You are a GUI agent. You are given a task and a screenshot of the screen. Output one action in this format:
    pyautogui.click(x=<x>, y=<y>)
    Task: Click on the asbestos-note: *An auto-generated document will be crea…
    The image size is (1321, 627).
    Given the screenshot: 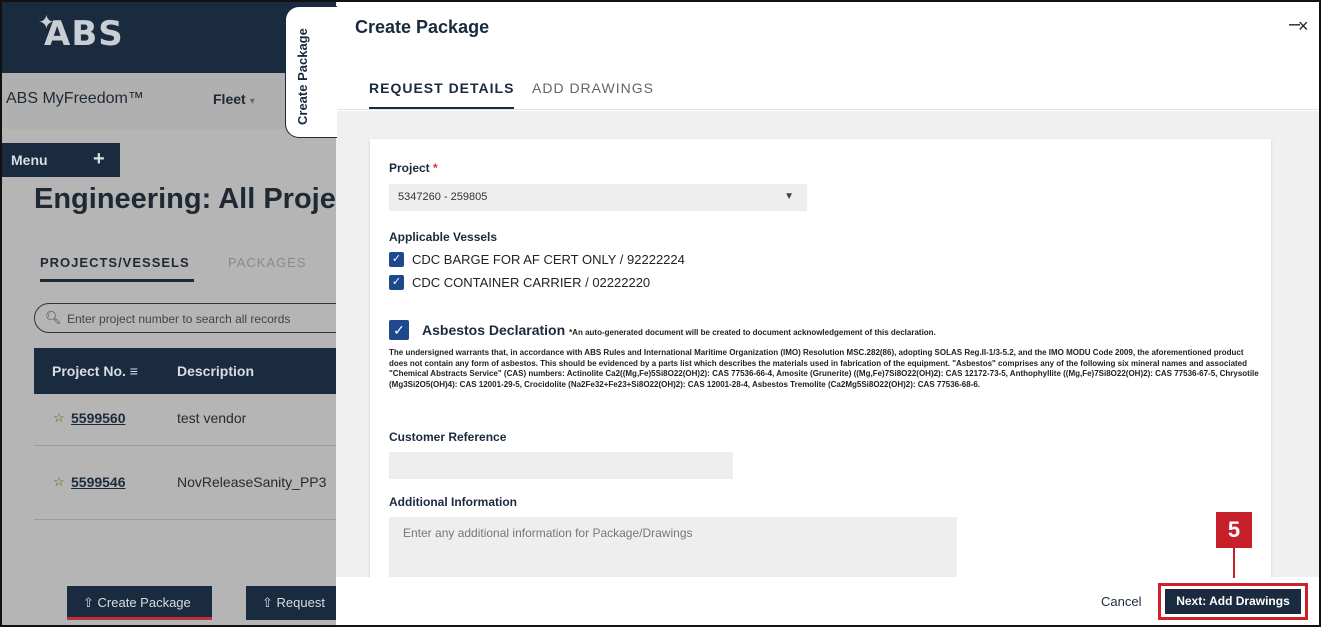 What is the action you would take?
    pyautogui.click(x=752, y=332)
    